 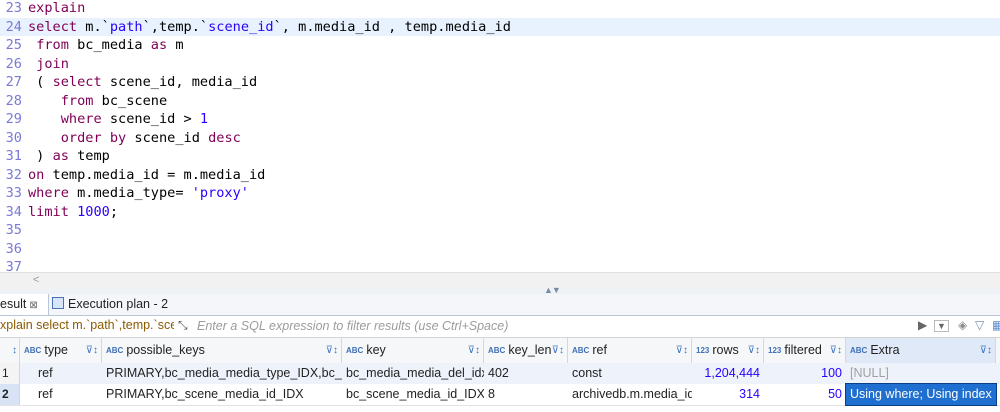 I want to click on line-number: 32, so click(x=13, y=174).